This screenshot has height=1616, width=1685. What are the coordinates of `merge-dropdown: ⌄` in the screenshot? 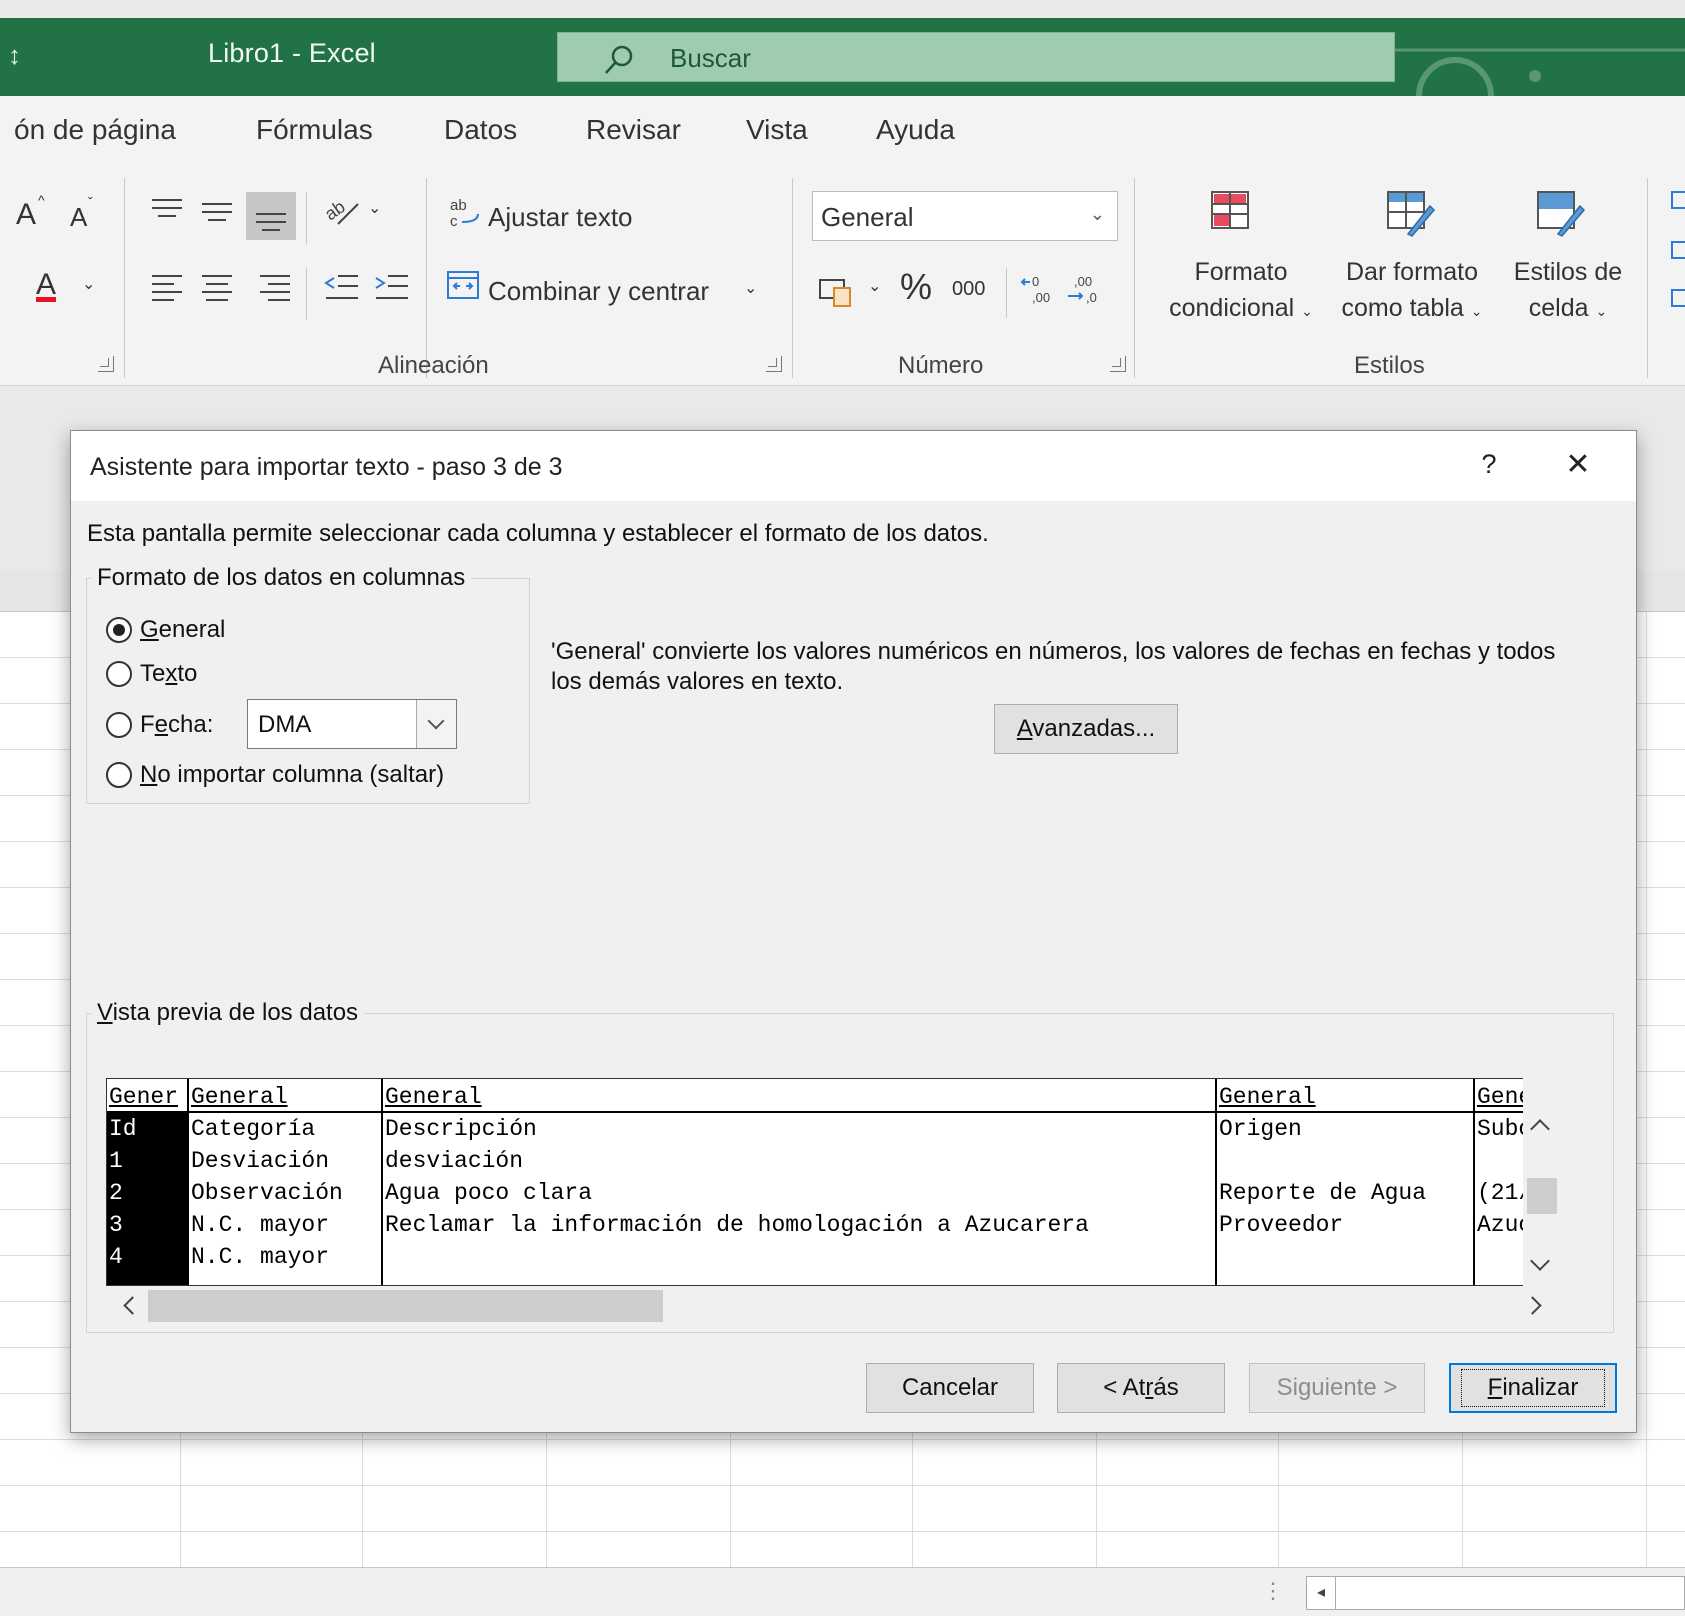 It's located at (750, 288).